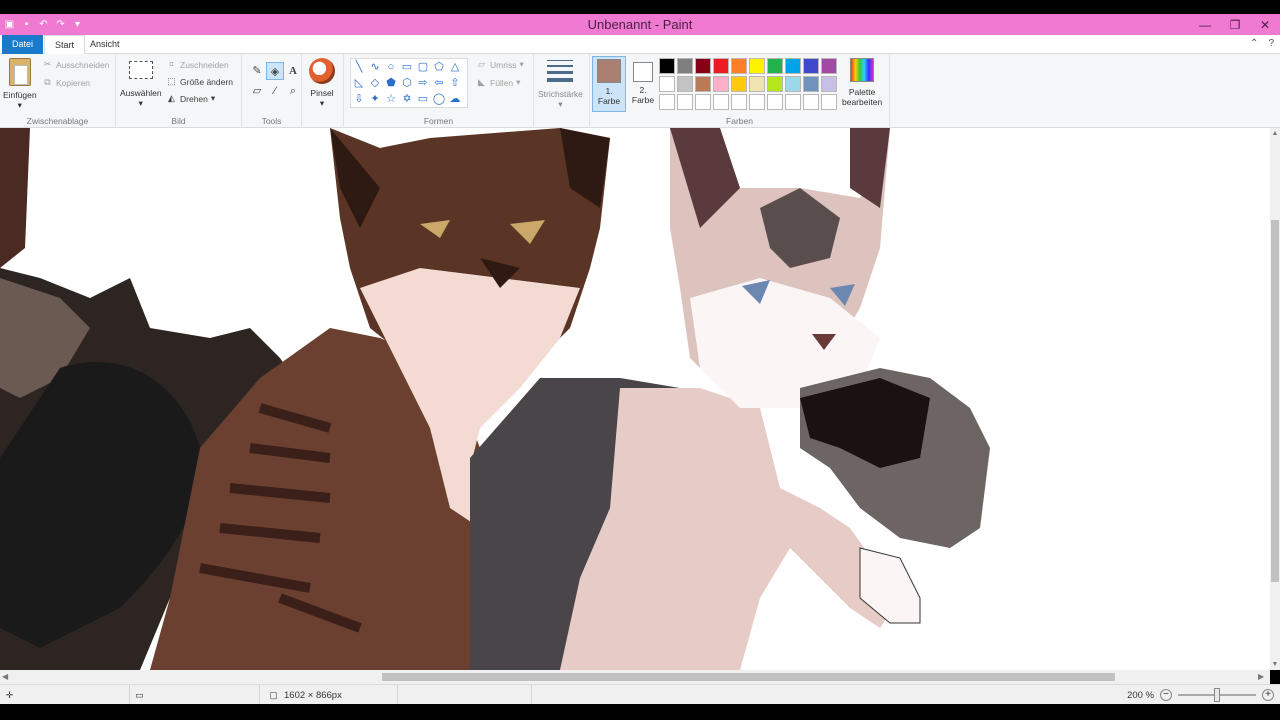  What do you see at coordinates (65, 45) in the screenshot?
I see `tab-home: Start` at bounding box center [65, 45].